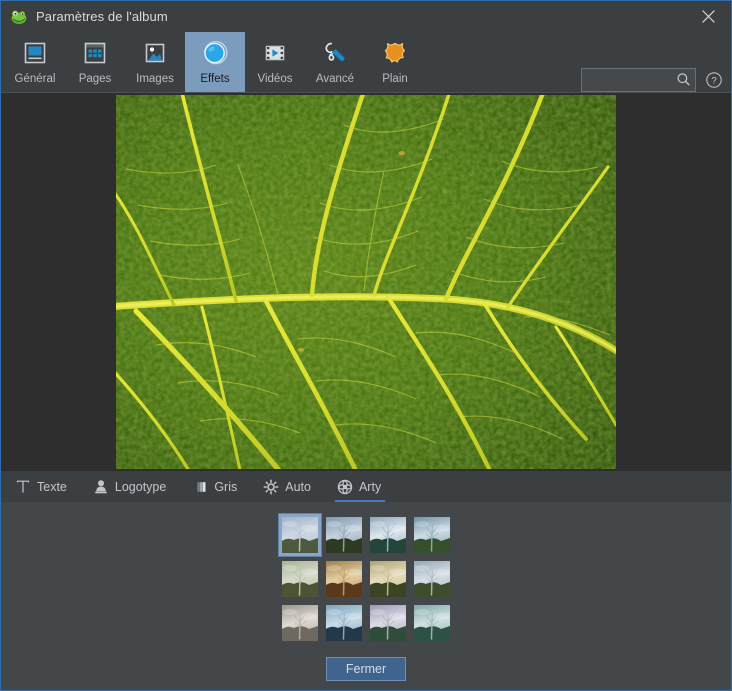  I want to click on toolbar-tab-label: Général, so click(35, 79).